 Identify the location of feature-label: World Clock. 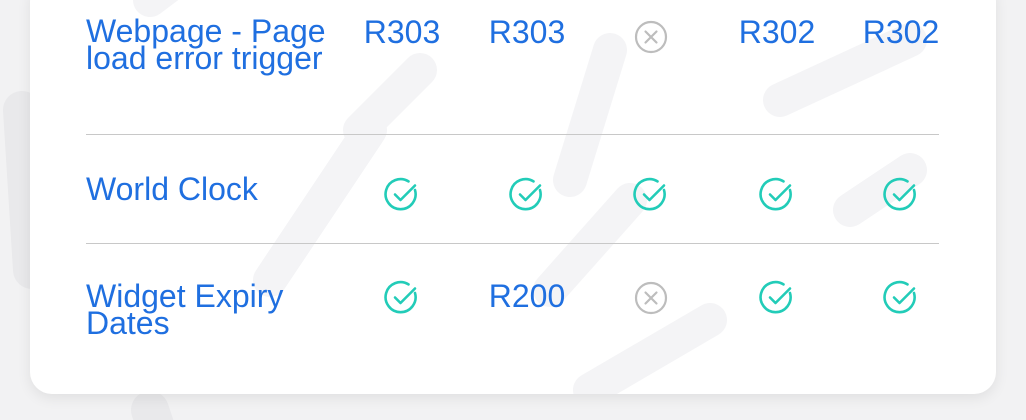
(172, 189).